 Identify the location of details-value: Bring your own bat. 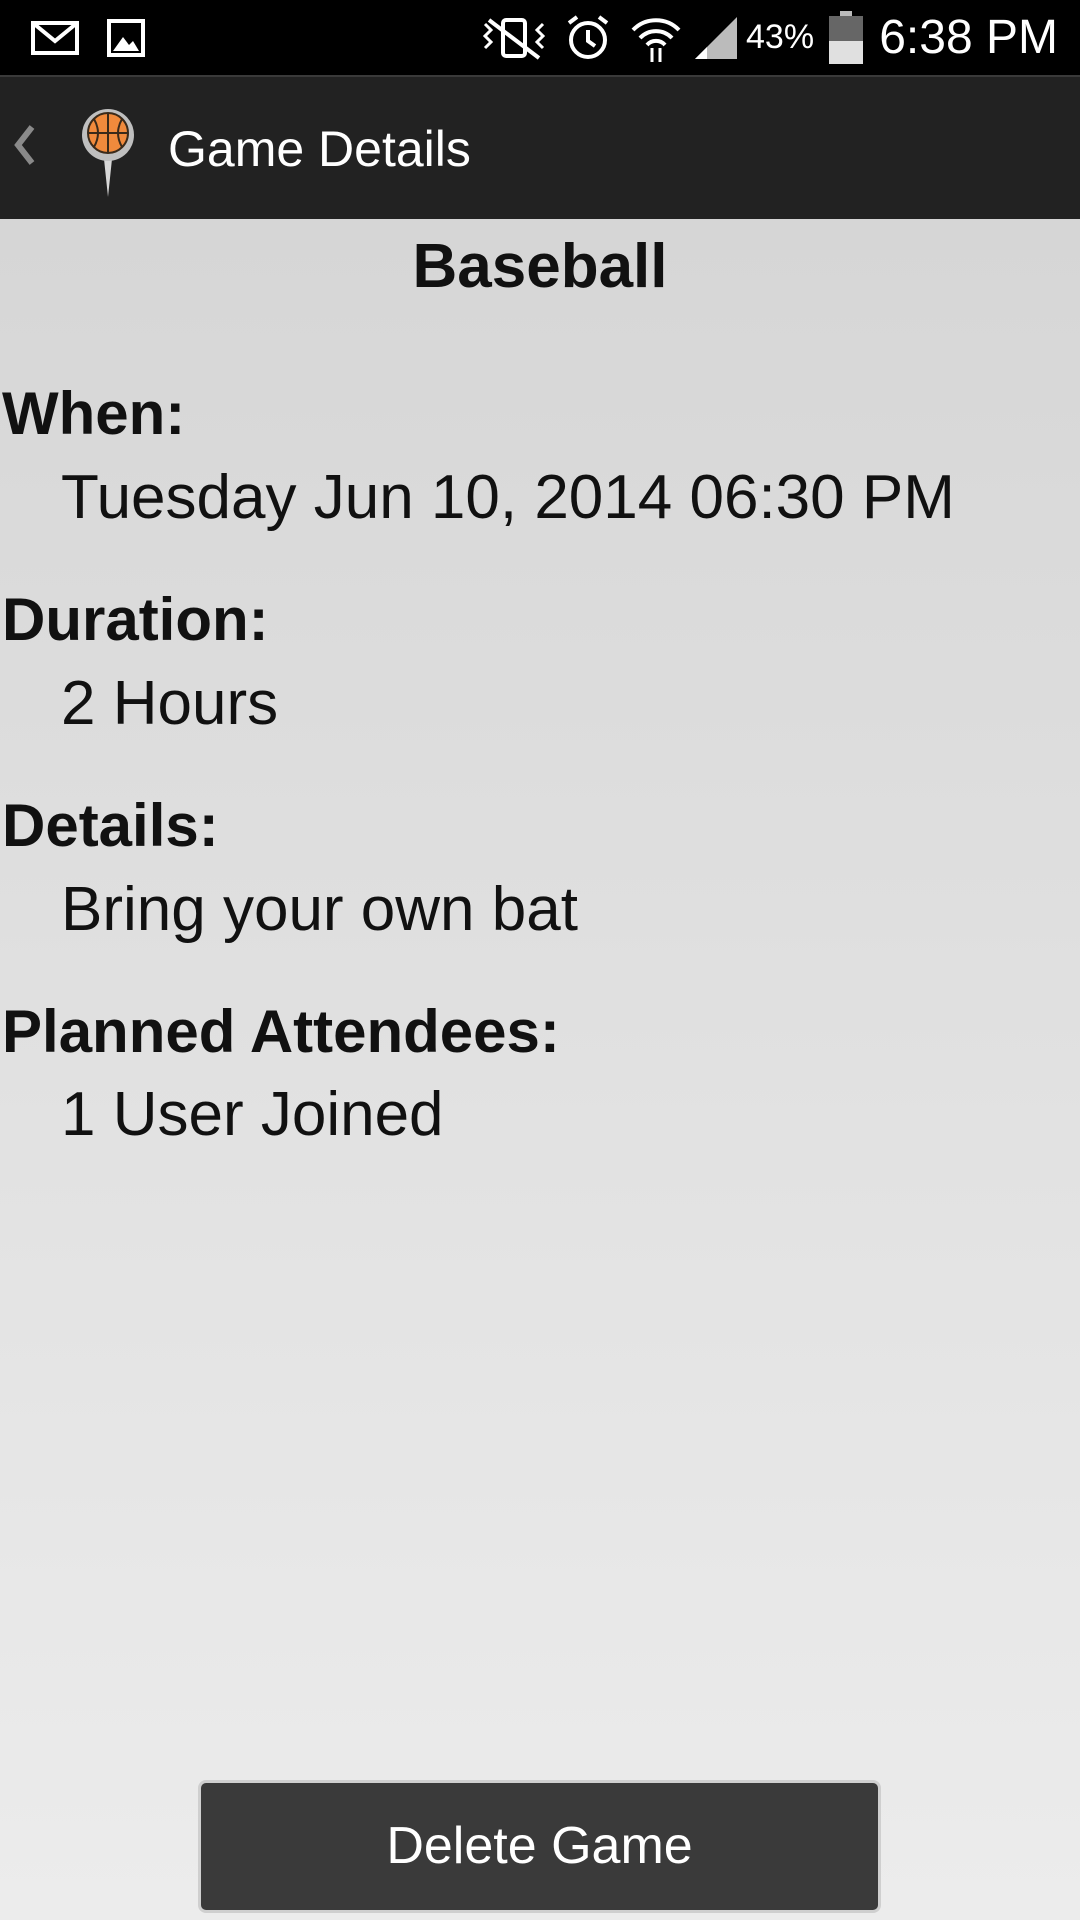
(319, 909).